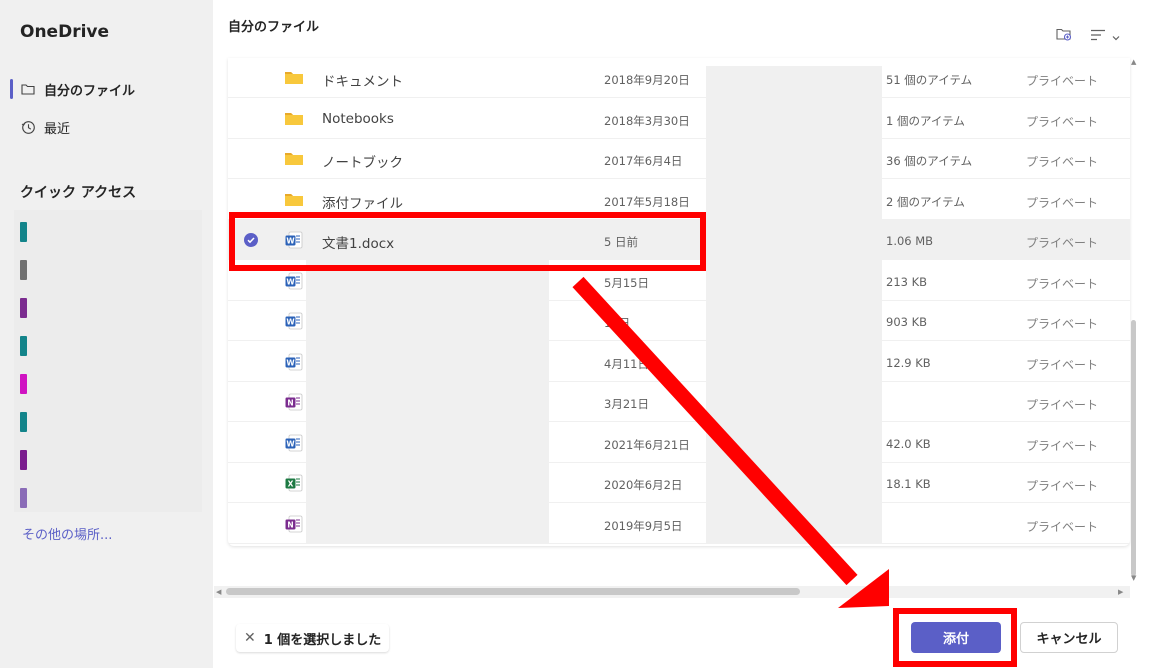  I want to click on file-modified-date: 2017年5月18日, so click(647, 201).